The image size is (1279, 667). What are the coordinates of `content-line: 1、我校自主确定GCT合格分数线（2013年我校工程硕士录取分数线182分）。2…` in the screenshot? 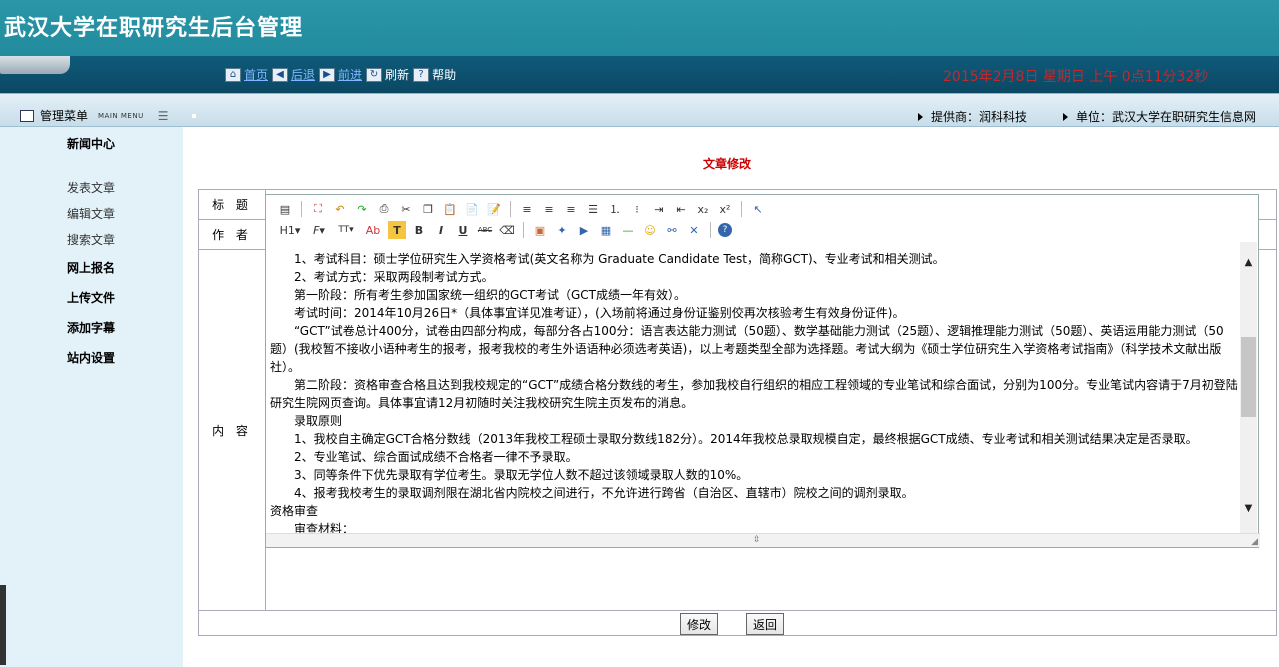 It's located at (746, 439).